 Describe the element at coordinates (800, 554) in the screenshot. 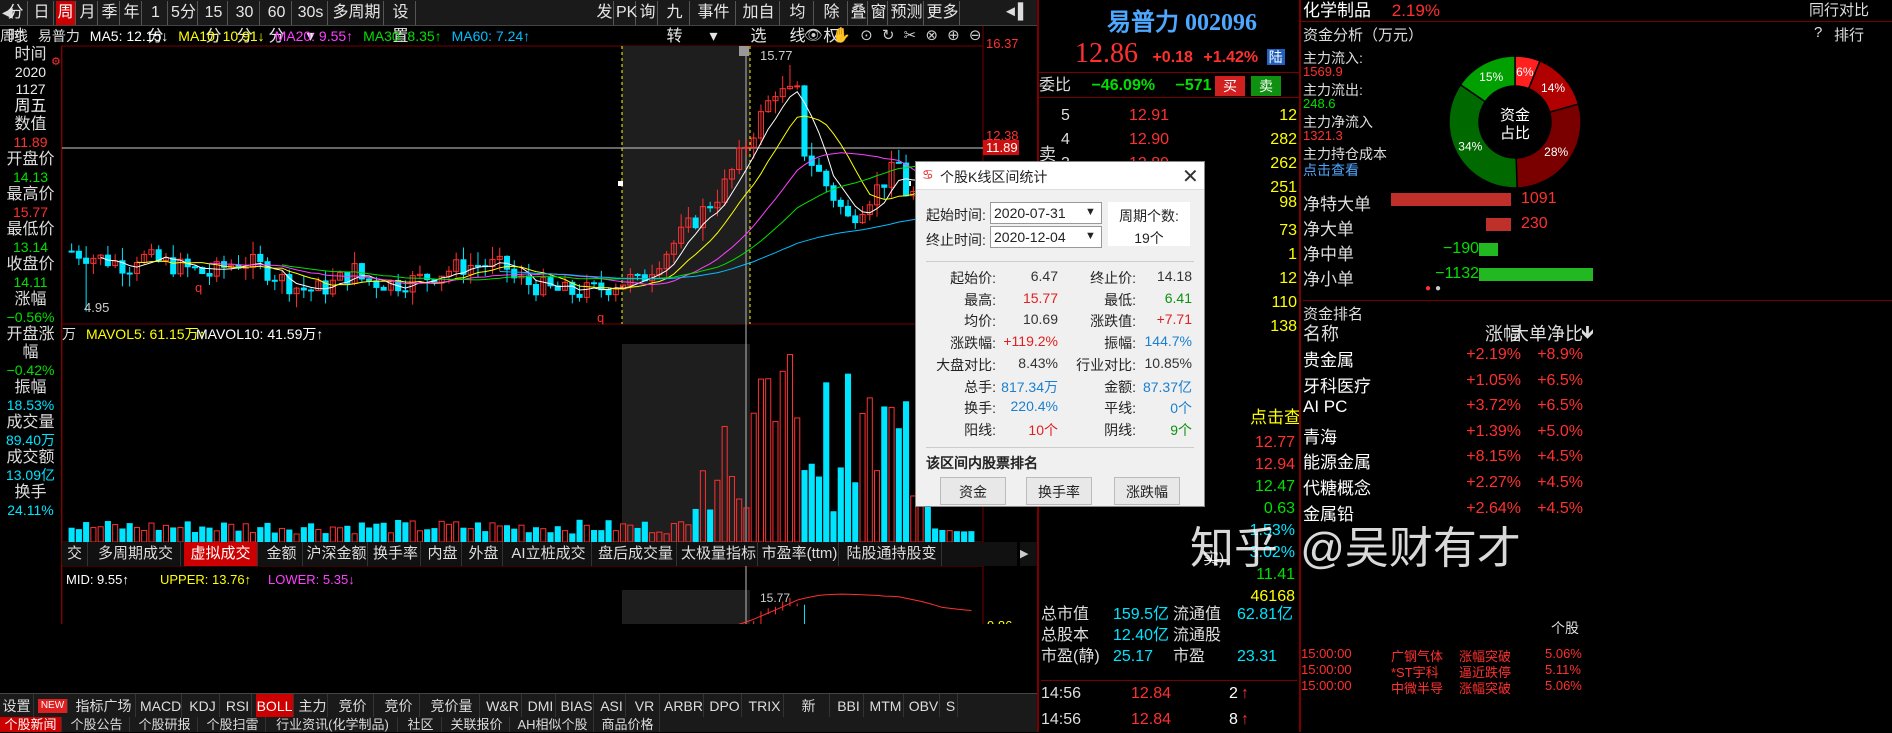

I see `volume-tab-11: 市盈率(ttm)` at that location.